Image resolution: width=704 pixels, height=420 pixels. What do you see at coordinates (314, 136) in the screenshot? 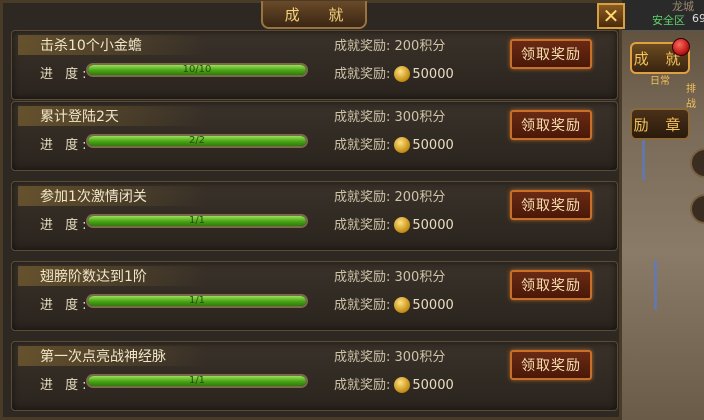
I see `achievement-row: 累计登陆2天进 度: 2/2 成就奖励: 300积分 成就奖励: 50000 领取奖励` at bounding box center [314, 136].